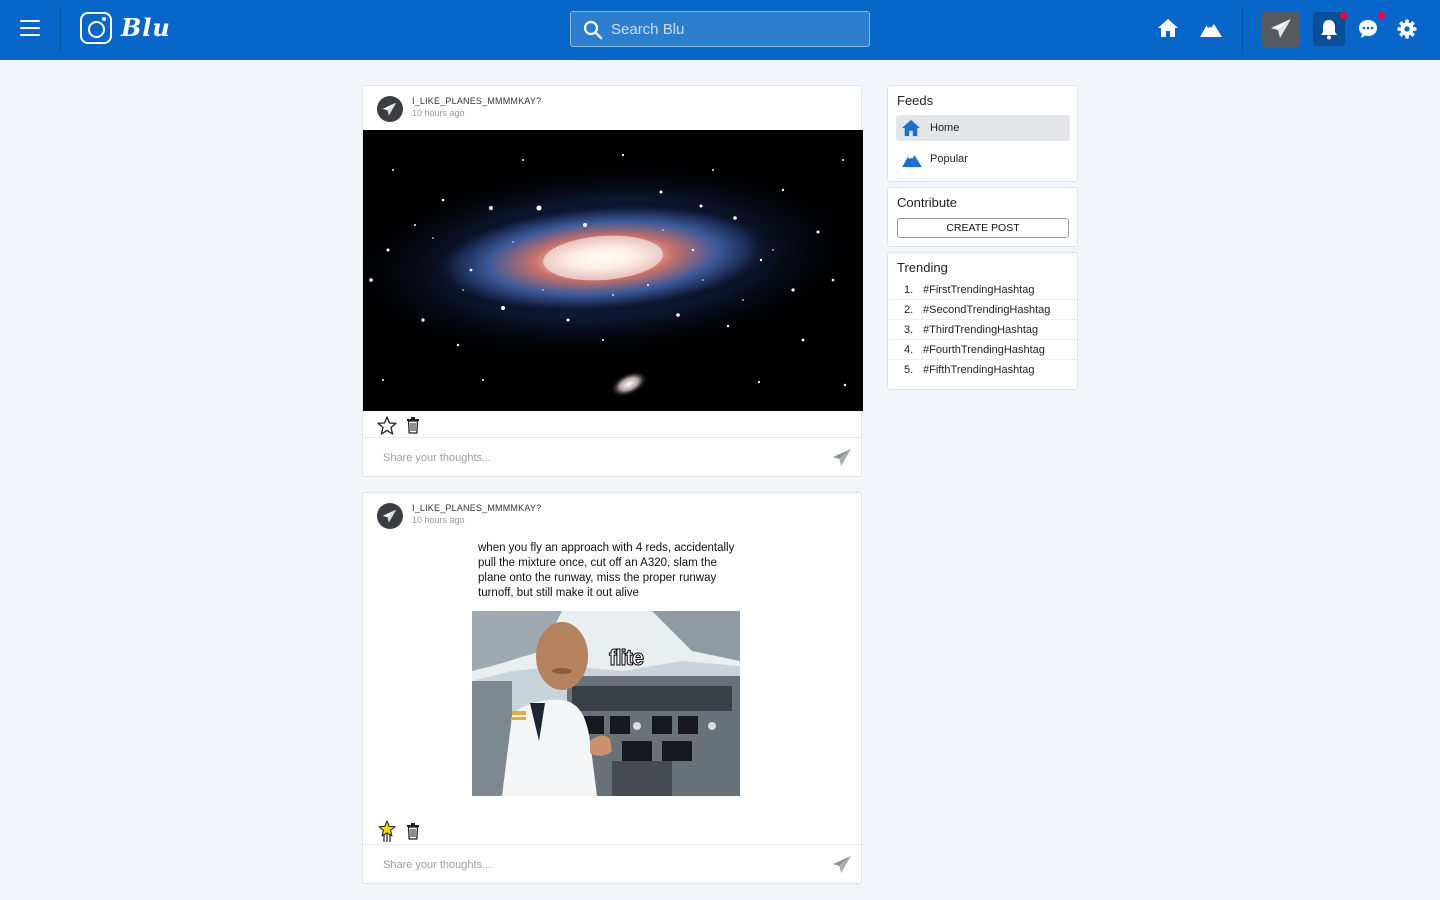  I want to click on trending-item: 4. #FourthTrendingHashtag, so click(983, 350).